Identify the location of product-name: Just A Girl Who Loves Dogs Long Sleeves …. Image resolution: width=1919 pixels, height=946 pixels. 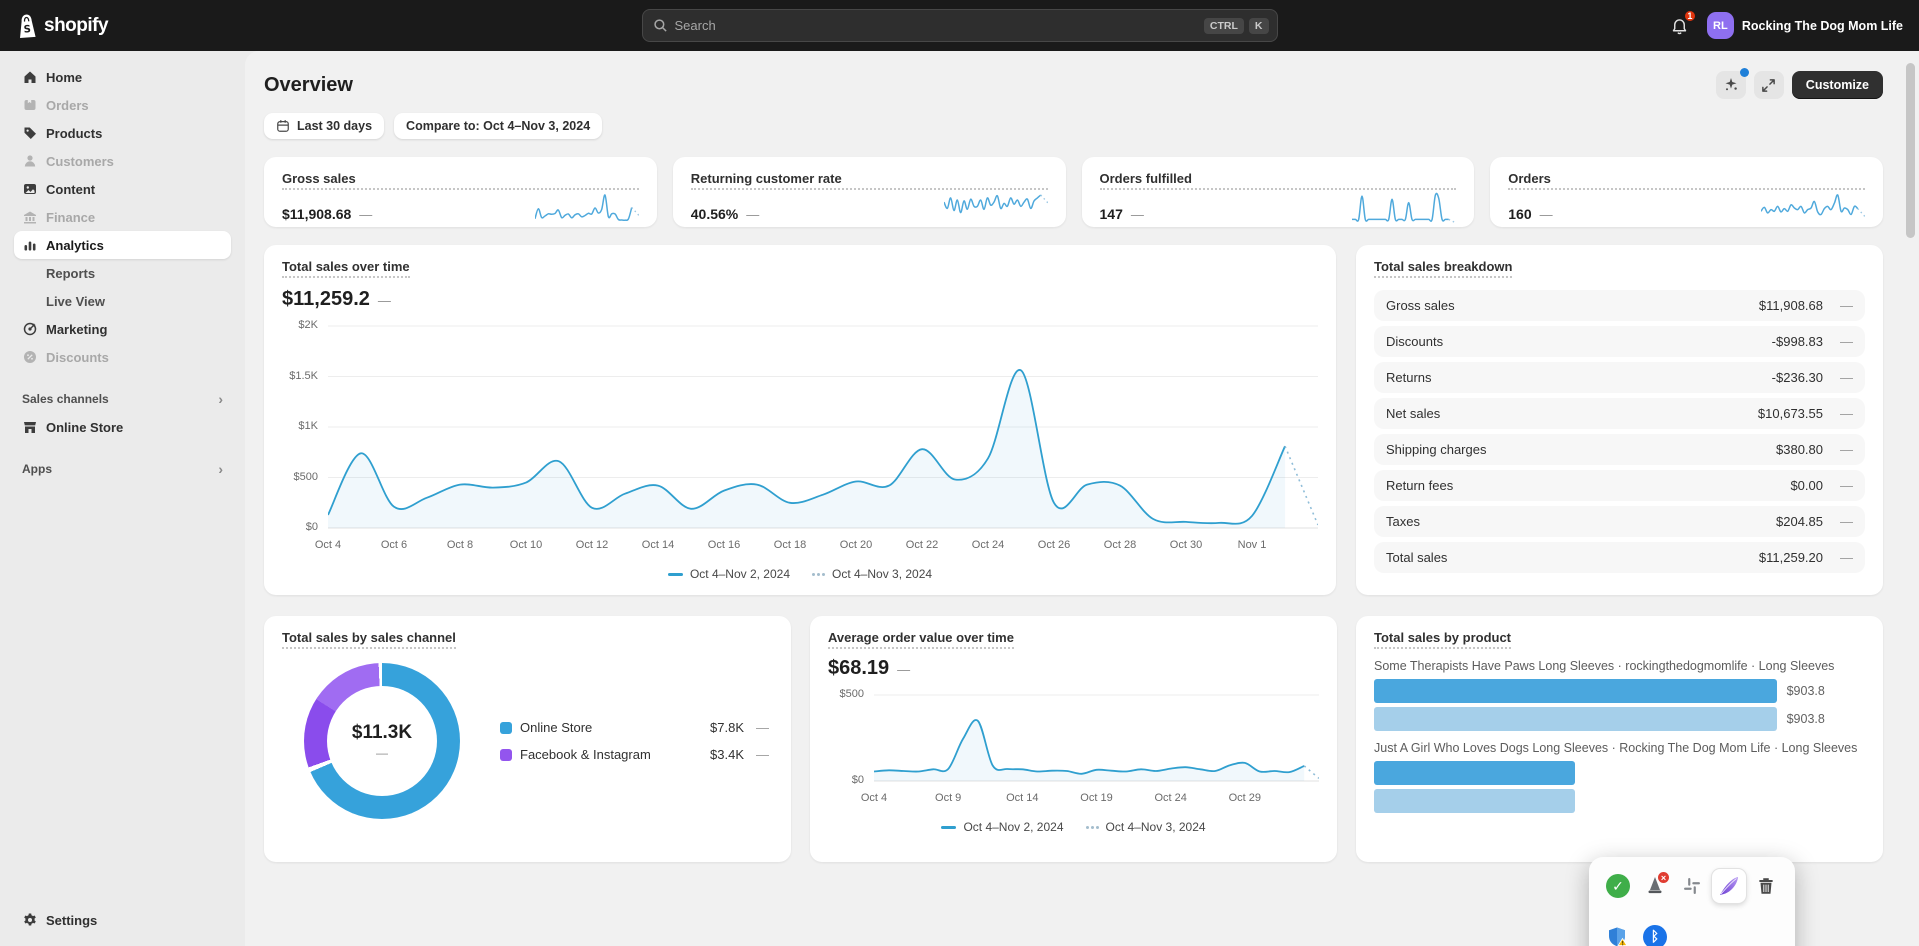
(1616, 748).